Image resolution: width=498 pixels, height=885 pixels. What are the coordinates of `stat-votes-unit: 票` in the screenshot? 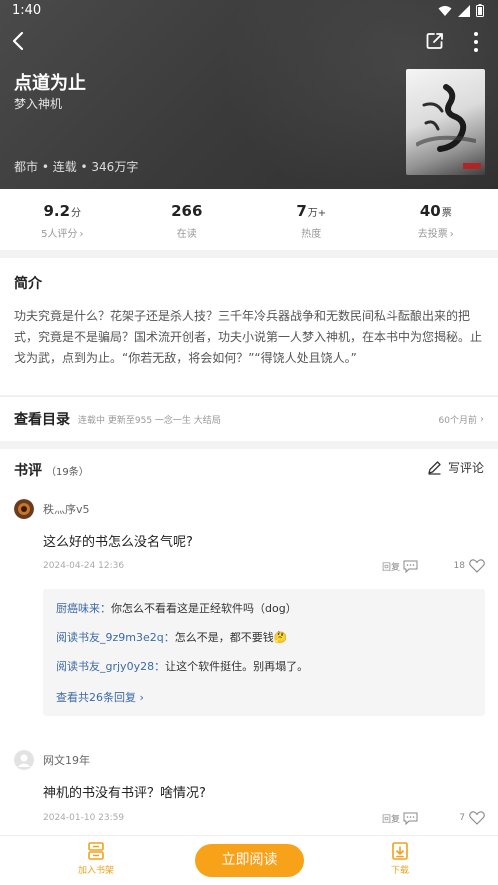 It's located at (446, 213).